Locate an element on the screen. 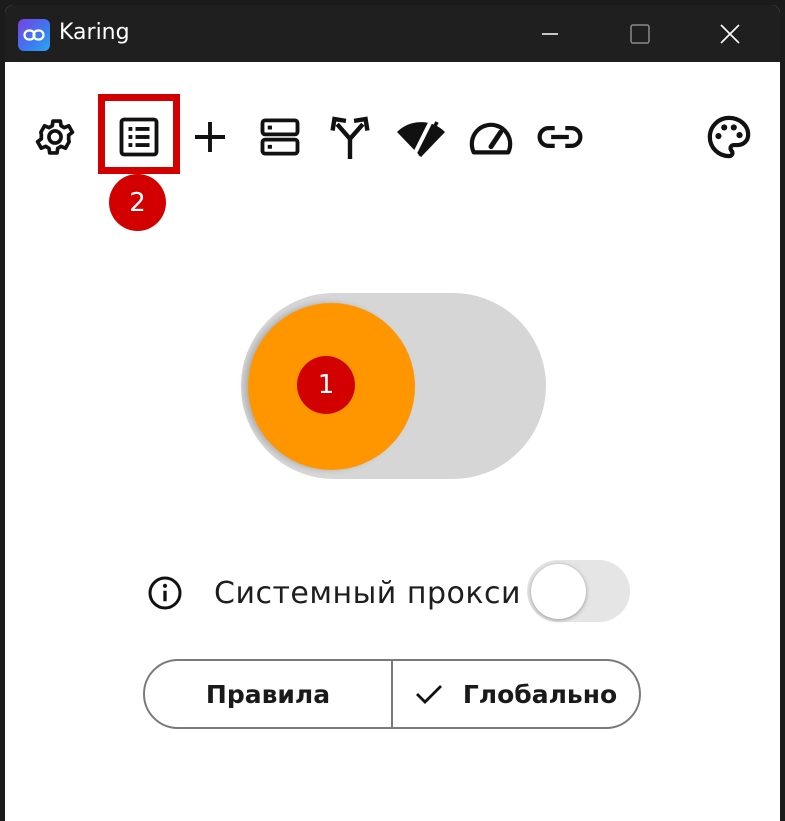 Image resolution: width=785 pixels, height=821 pixels. app-logo-icon is located at coordinates (34, 35).